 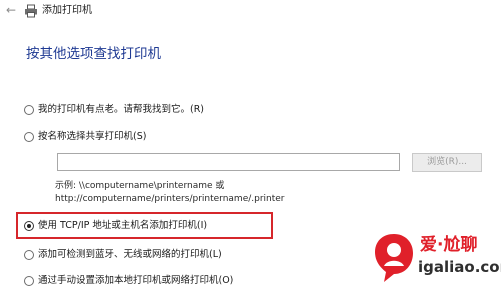 What do you see at coordinates (449, 245) in the screenshot?
I see `watermark-title: 爱·尬聊` at bounding box center [449, 245].